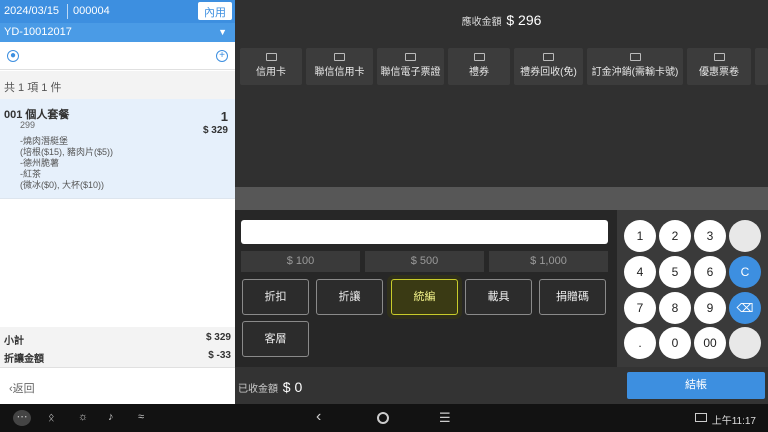 This screenshot has width=768, height=432. What do you see at coordinates (91, 11) in the screenshot?
I see `order-number: 000004` at bounding box center [91, 11].